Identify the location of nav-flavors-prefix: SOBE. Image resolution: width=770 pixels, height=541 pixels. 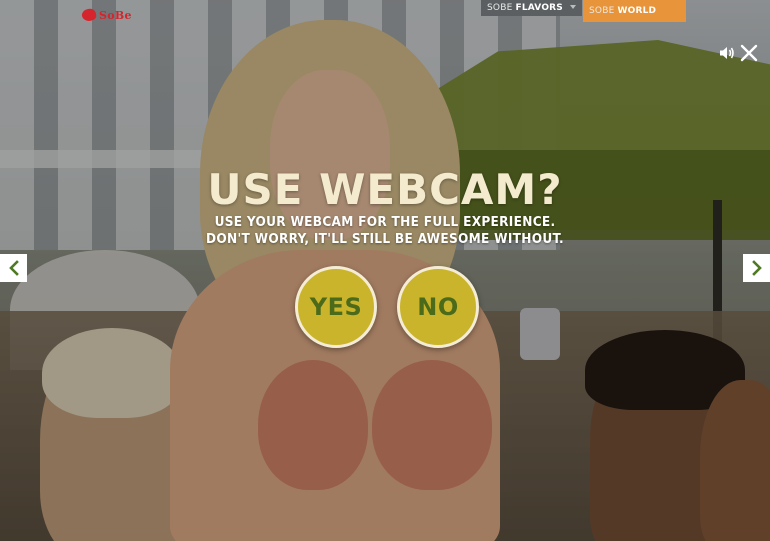
(500, 8).